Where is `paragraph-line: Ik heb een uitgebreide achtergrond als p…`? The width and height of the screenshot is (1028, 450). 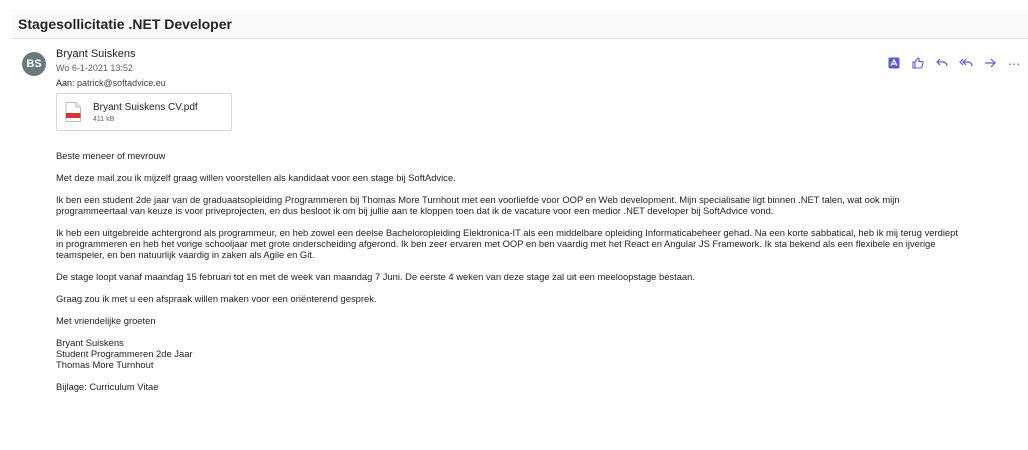 paragraph-line: Ik heb een uitgebreide achtergrond als p… is located at coordinates (507, 232).